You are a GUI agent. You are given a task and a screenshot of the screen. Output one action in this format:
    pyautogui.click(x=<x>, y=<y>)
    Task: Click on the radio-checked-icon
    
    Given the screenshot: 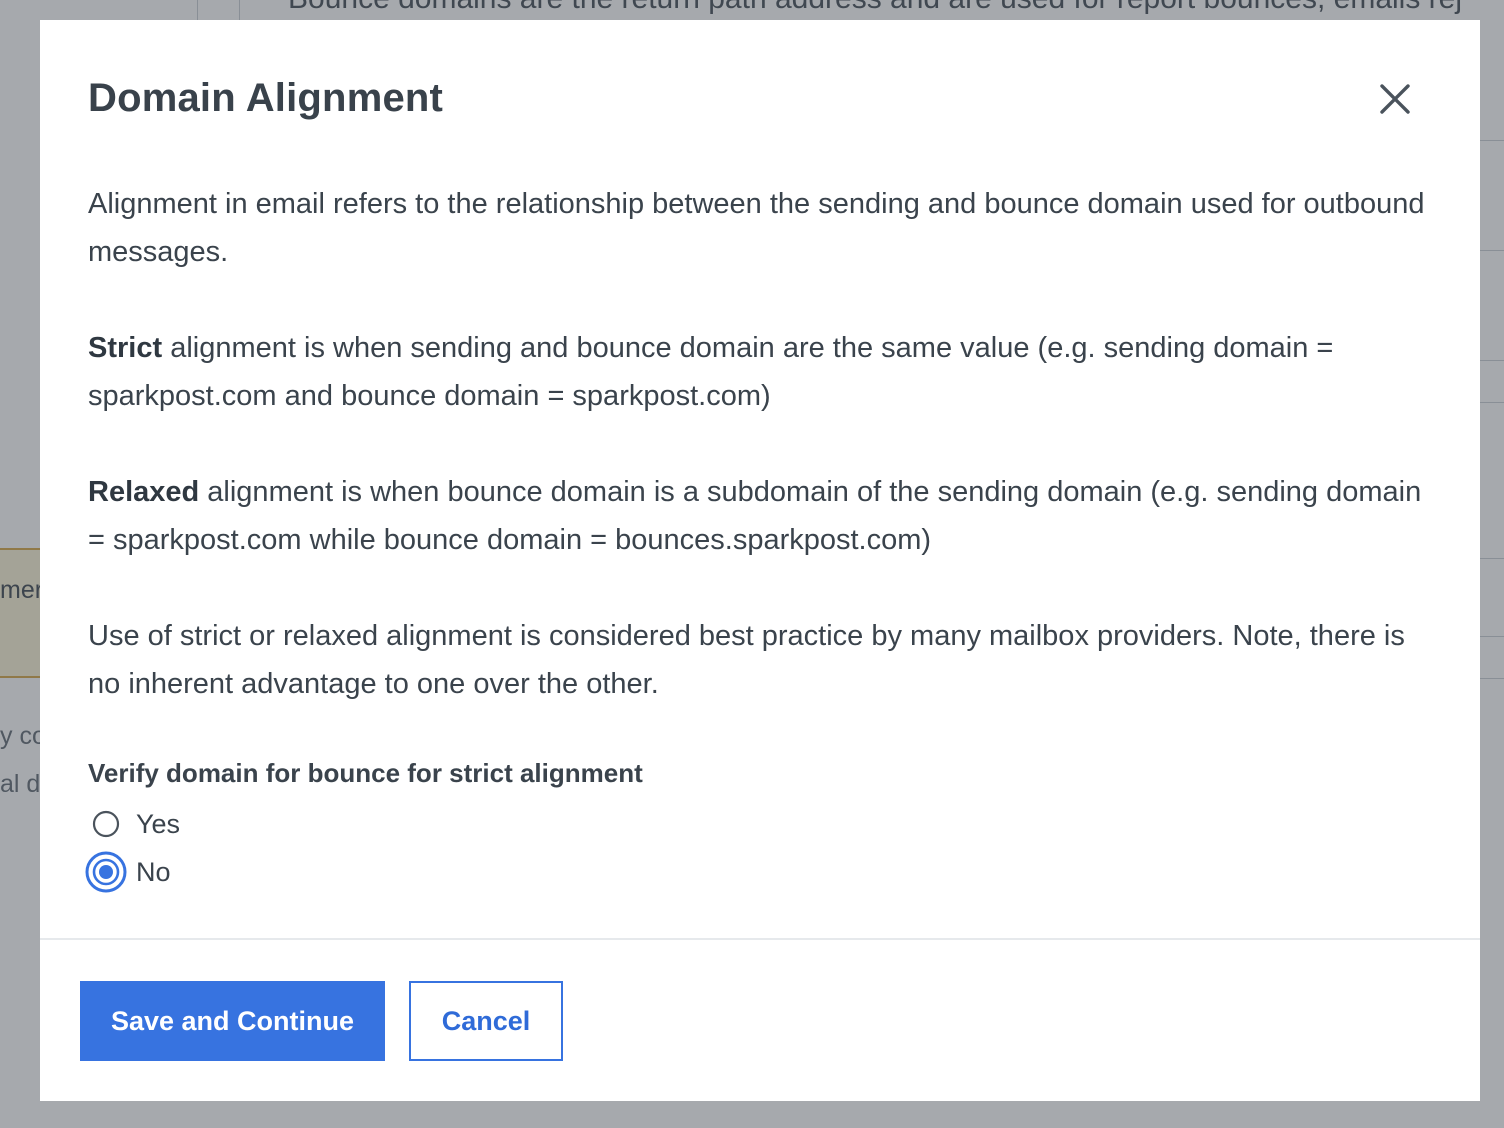 What is the action you would take?
    pyautogui.click(x=106, y=872)
    